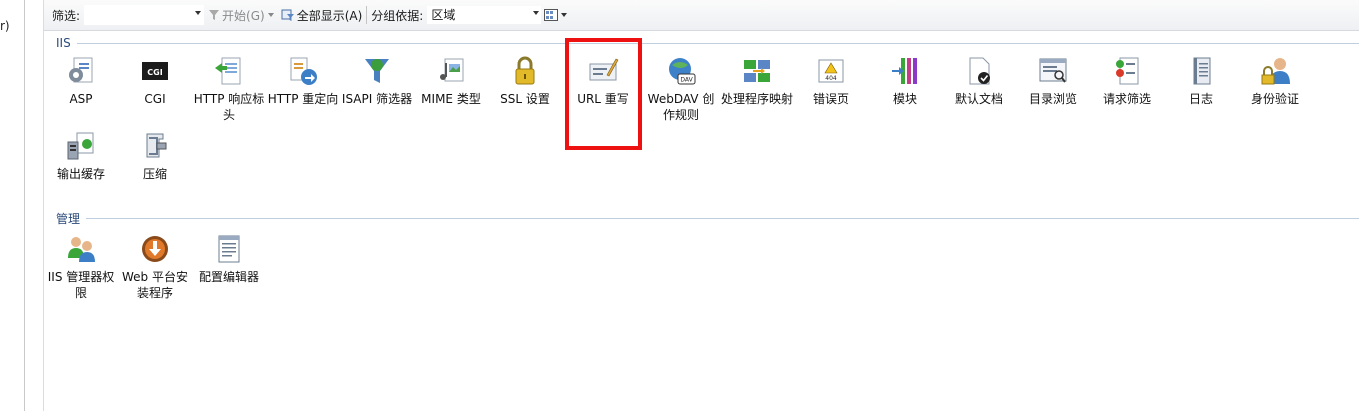  Describe the element at coordinates (525, 99) in the screenshot. I see `feature-label: SSL 设置` at that location.